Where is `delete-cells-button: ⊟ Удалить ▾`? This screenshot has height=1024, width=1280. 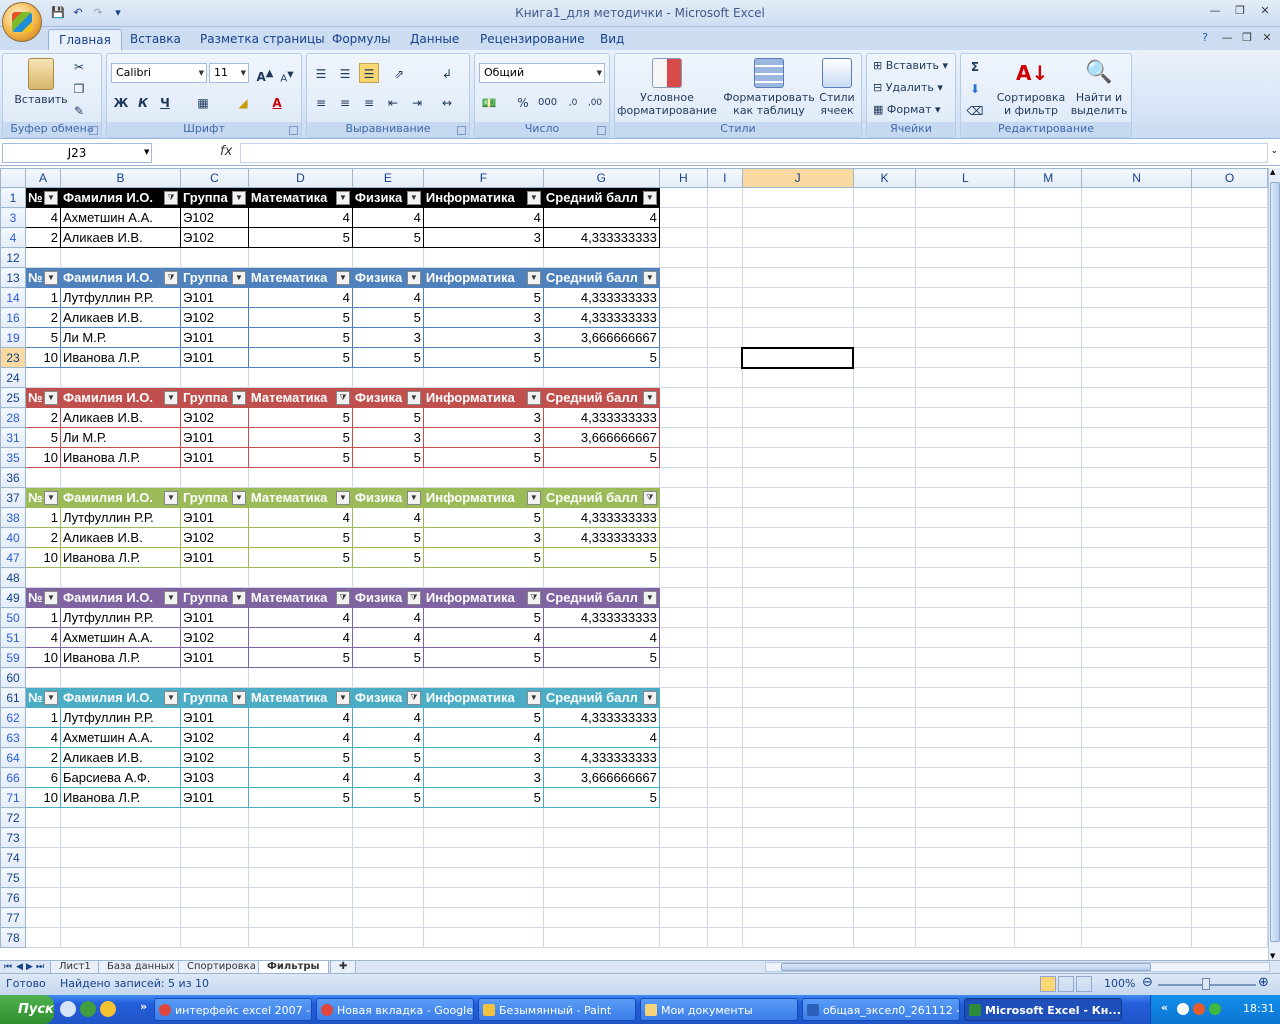 delete-cells-button: ⊟ Удалить ▾ is located at coordinates (908, 88).